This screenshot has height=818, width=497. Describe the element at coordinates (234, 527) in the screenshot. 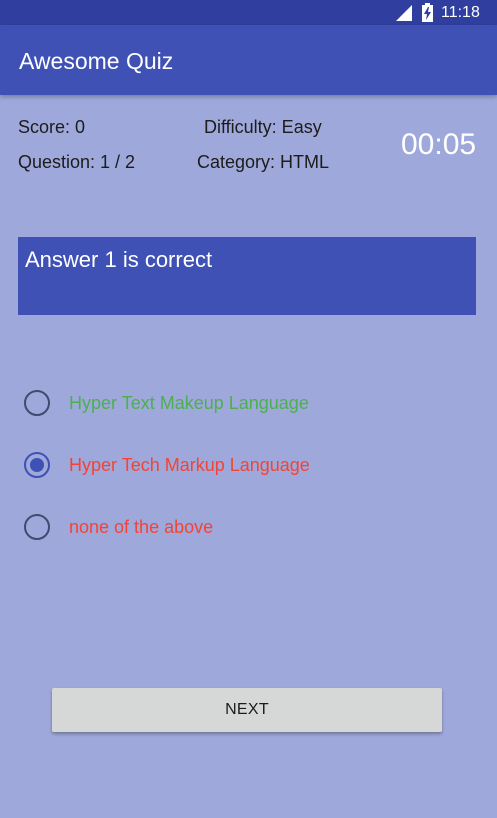

I see `answer-option-3: none of the above` at that location.